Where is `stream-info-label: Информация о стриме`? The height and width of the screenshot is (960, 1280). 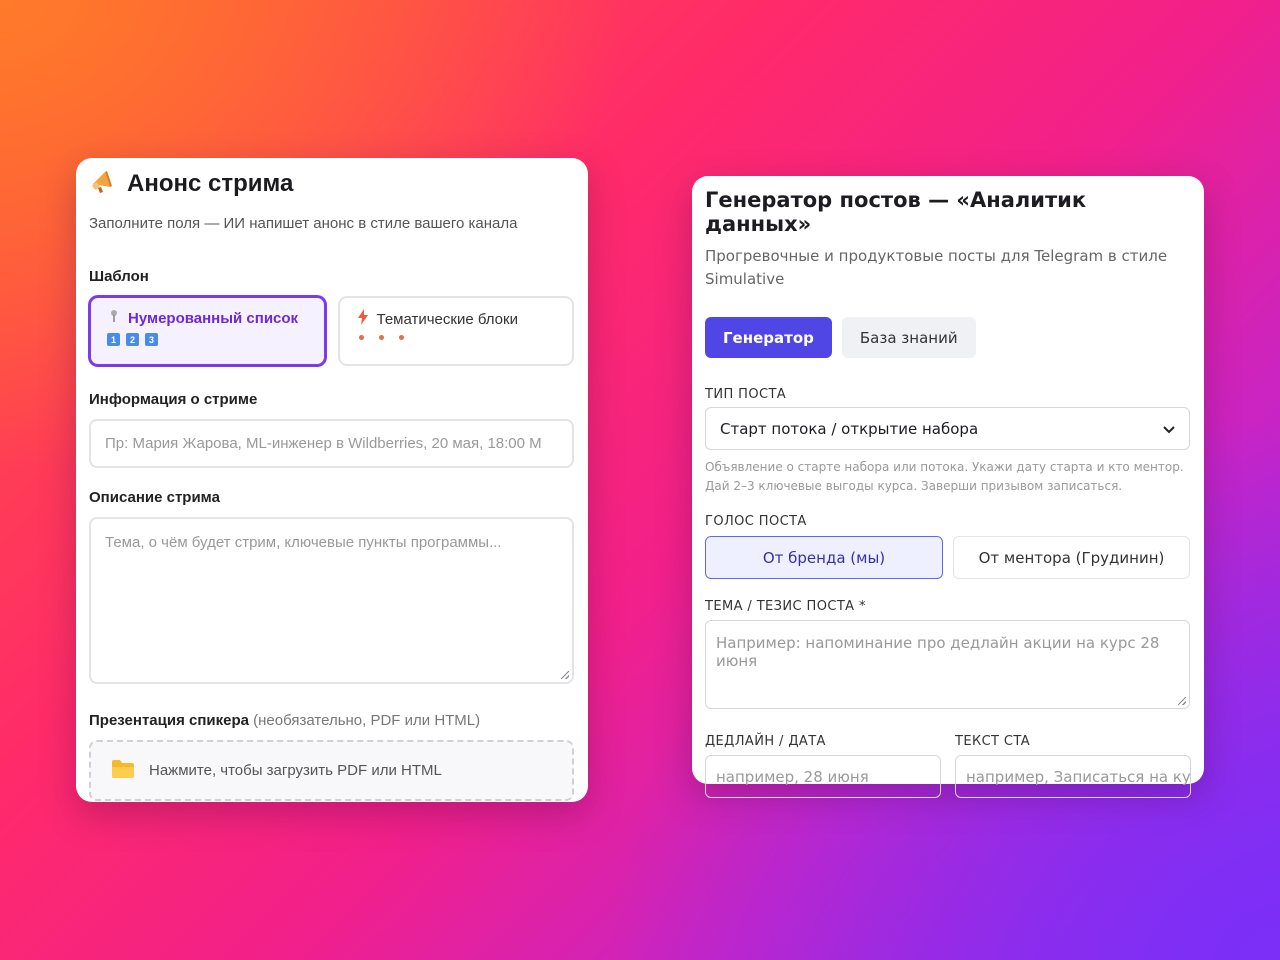
stream-info-label: Информация о стриме is located at coordinates (173, 399).